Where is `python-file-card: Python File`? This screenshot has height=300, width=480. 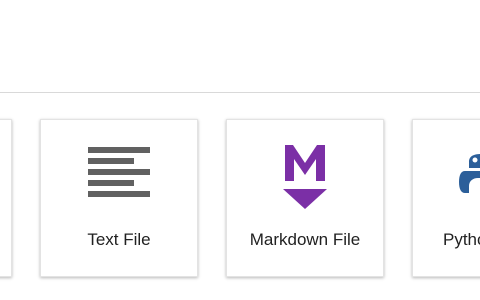
python-file-card: Python File is located at coordinates (446, 198).